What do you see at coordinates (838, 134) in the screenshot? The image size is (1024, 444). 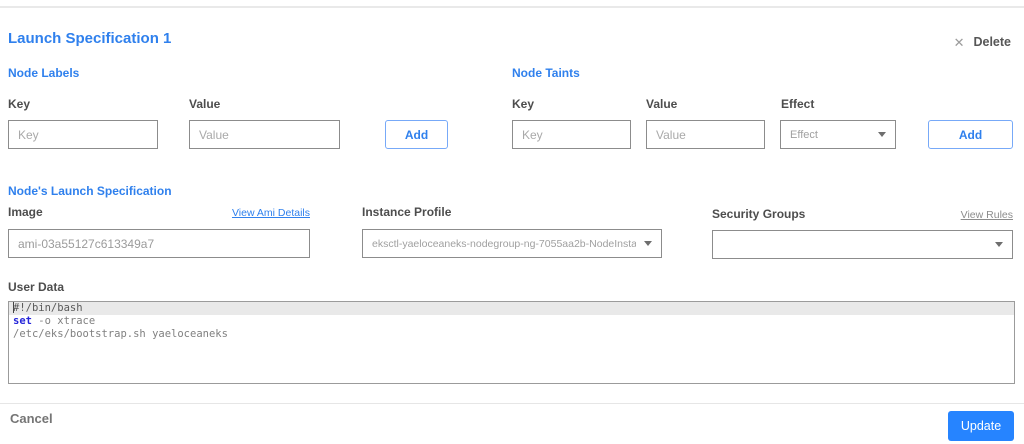 I see `node-taints-effect-select: Effect` at bounding box center [838, 134].